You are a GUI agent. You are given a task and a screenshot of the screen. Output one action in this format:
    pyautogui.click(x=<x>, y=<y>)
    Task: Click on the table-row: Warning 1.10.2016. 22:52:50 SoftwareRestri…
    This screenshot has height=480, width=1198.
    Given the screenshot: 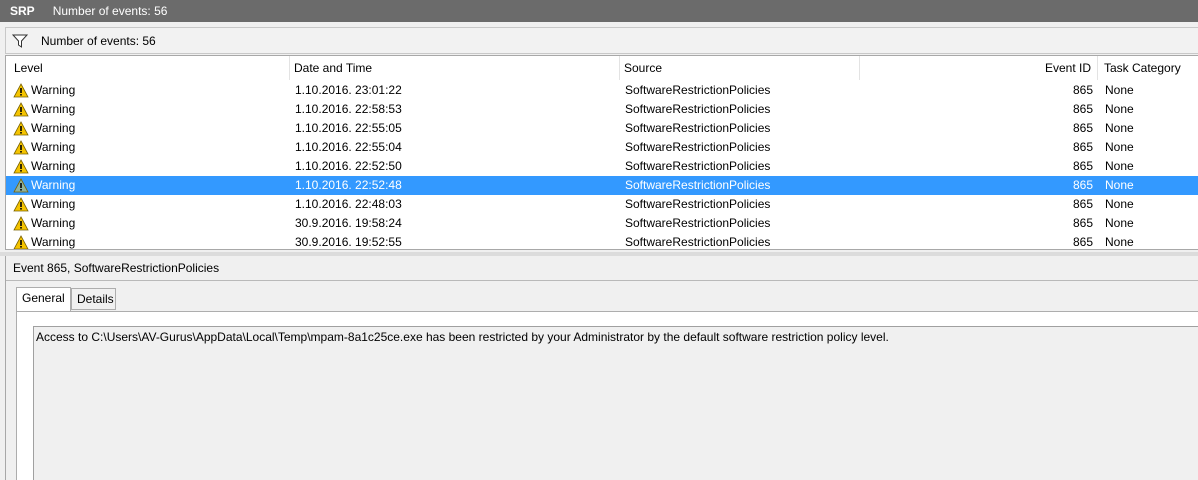 What is the action you would take?
    pyautogui.click(x=602, y=166)
    